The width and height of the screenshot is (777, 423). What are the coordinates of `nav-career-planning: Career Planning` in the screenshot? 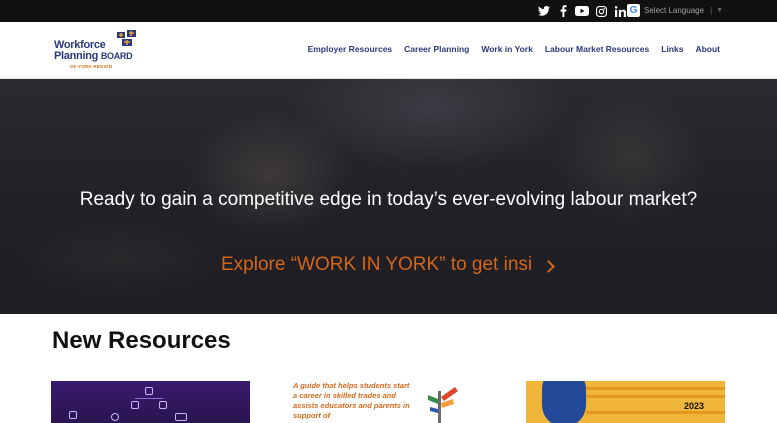 It's located at (436, 49).